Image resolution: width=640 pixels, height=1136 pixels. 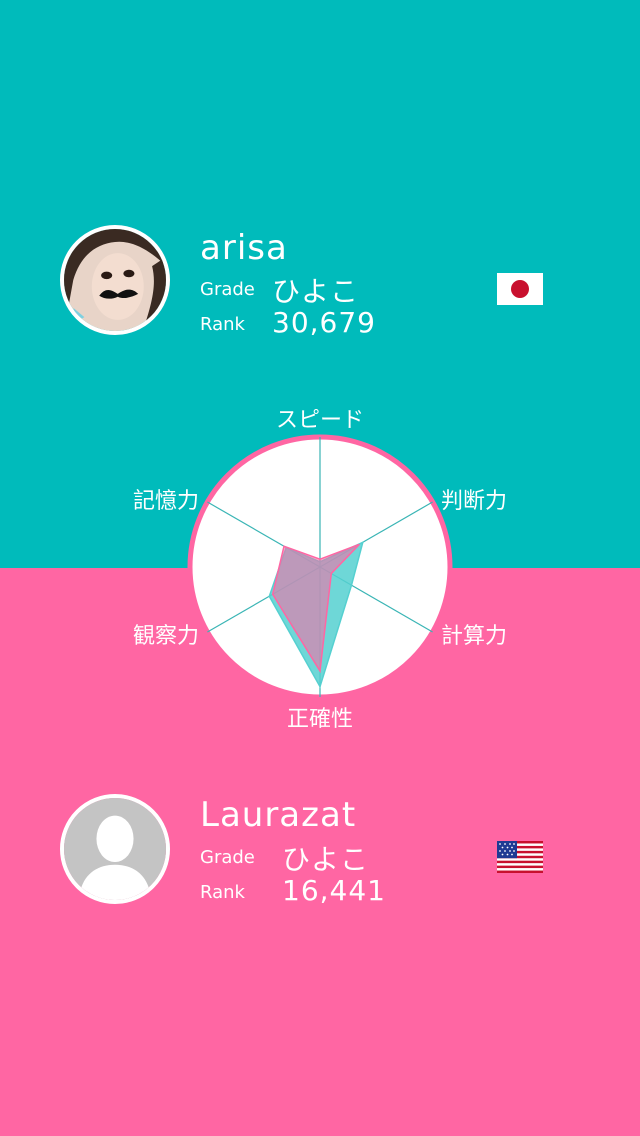 I want to click on usa-flag-icon, so click(x=520, y=857).